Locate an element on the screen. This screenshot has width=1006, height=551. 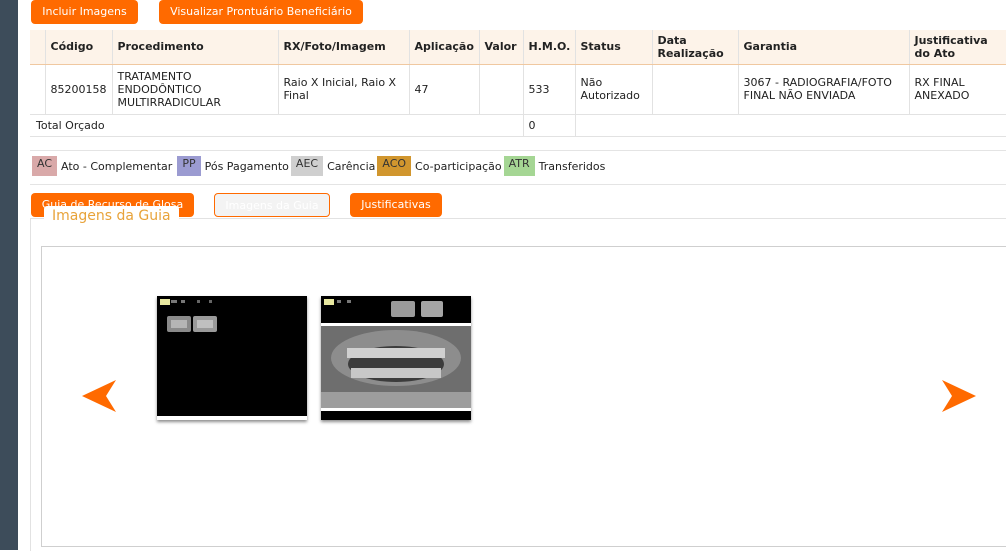
tab-imagens-button: Imagens da Guia is located at coordinates (272, 205).